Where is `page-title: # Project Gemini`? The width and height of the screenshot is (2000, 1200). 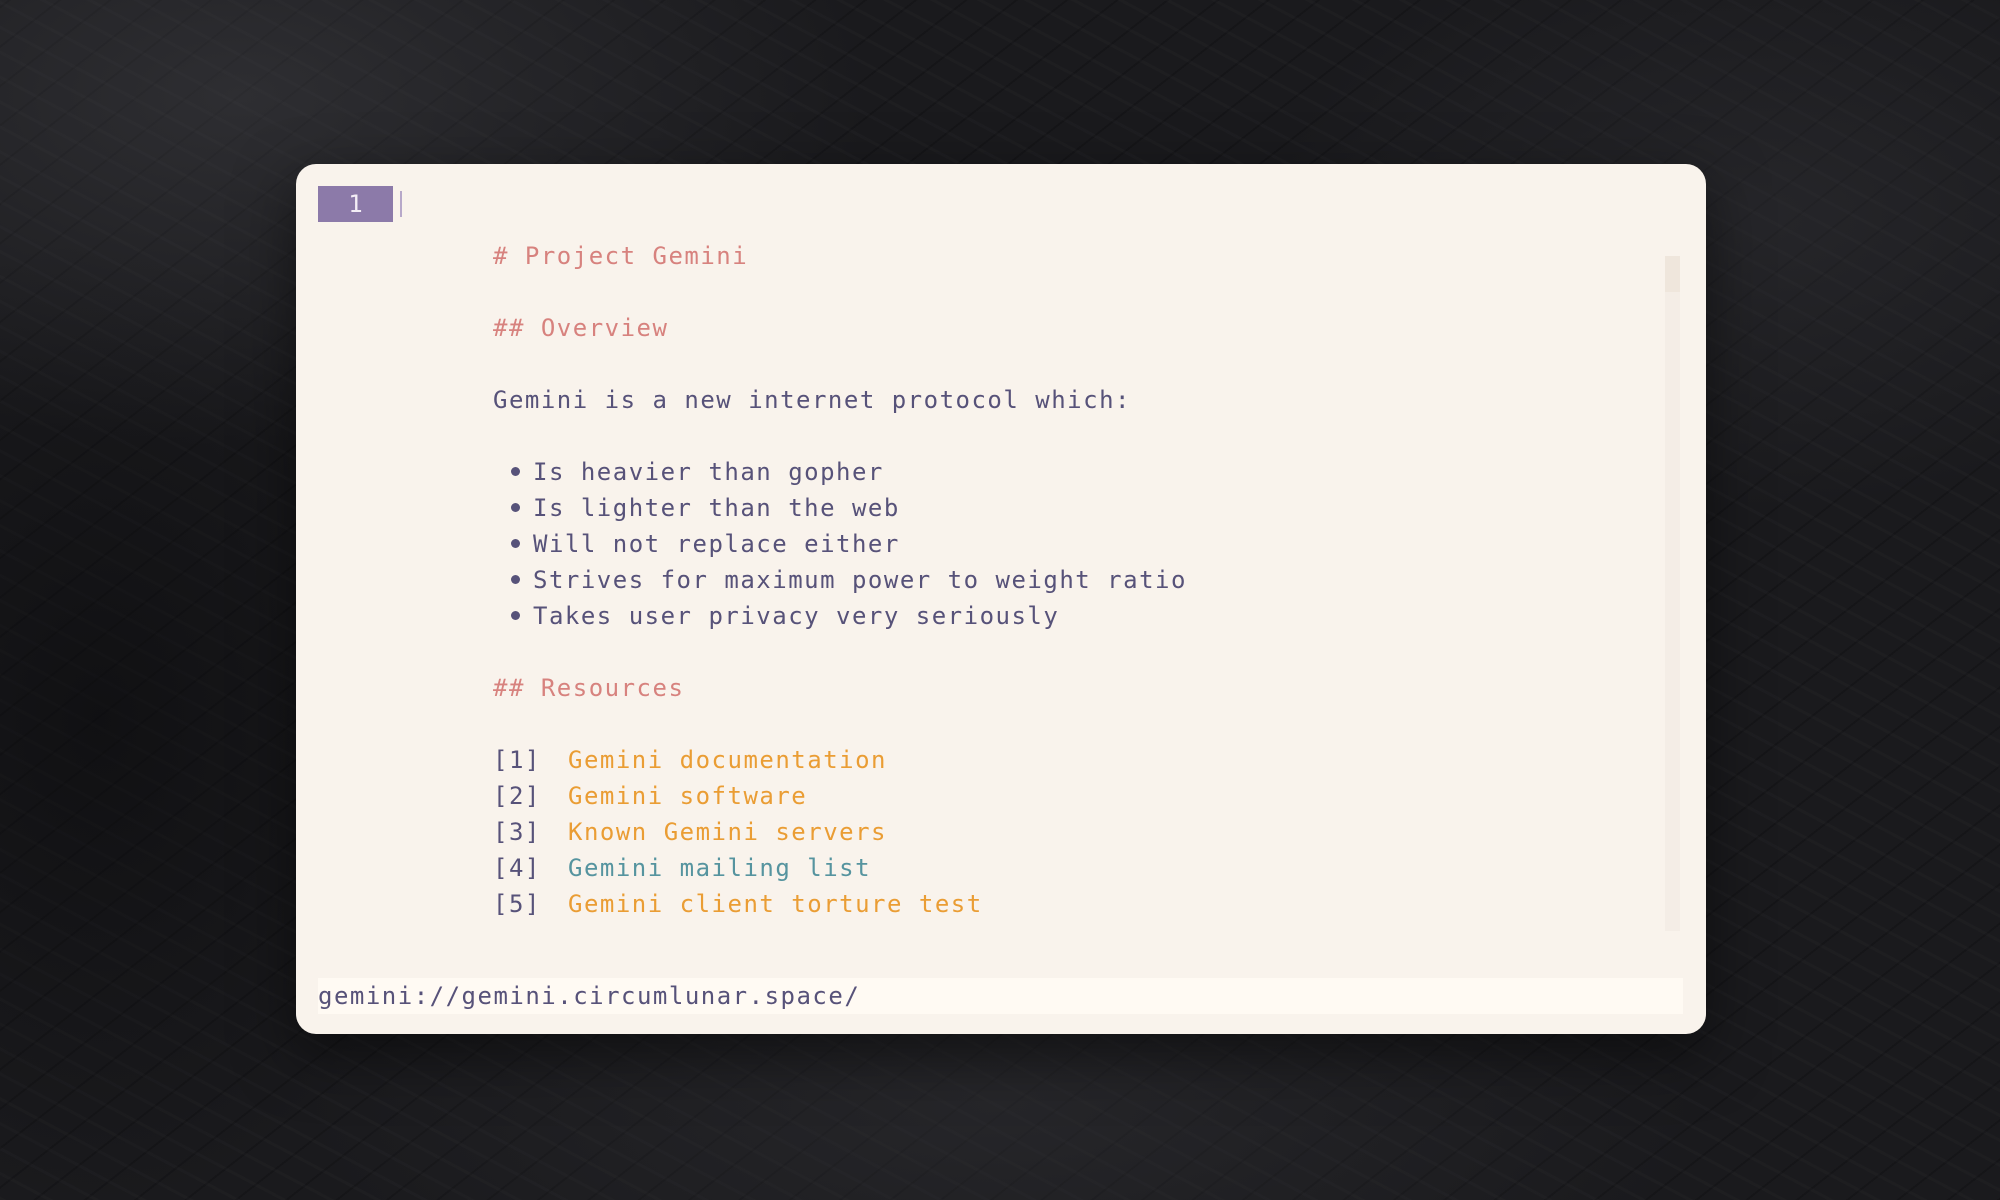 page-title: # Project Gemini is located at coordinates (621, 256).